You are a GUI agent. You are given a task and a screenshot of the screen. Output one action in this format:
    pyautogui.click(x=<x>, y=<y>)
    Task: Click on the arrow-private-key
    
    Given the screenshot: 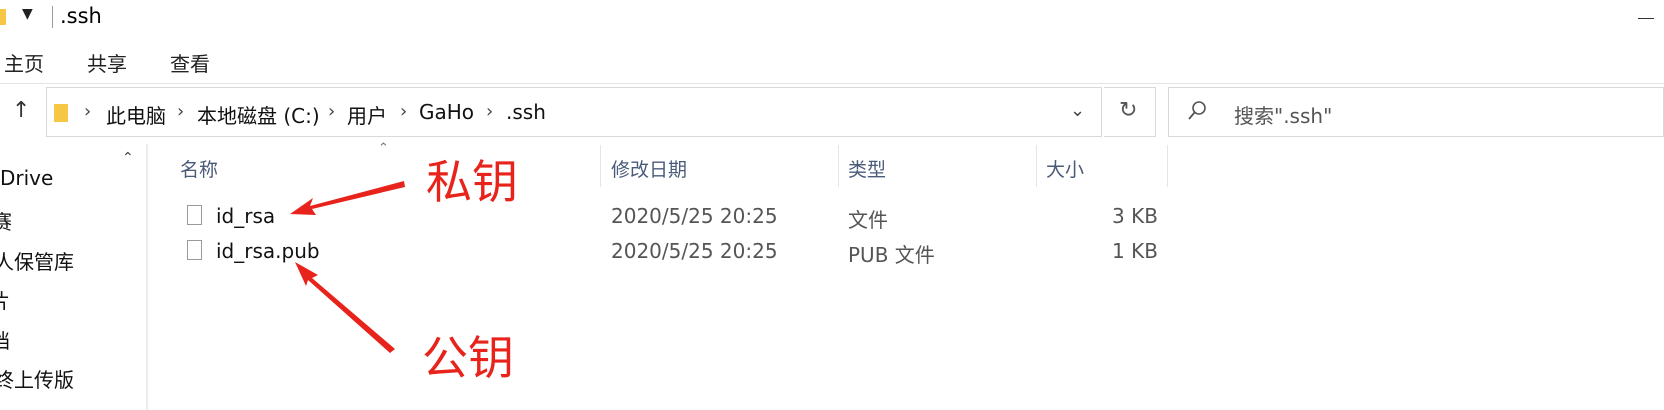 What is the action you would take?
    pyautogui.click(x=347, y=198)
    